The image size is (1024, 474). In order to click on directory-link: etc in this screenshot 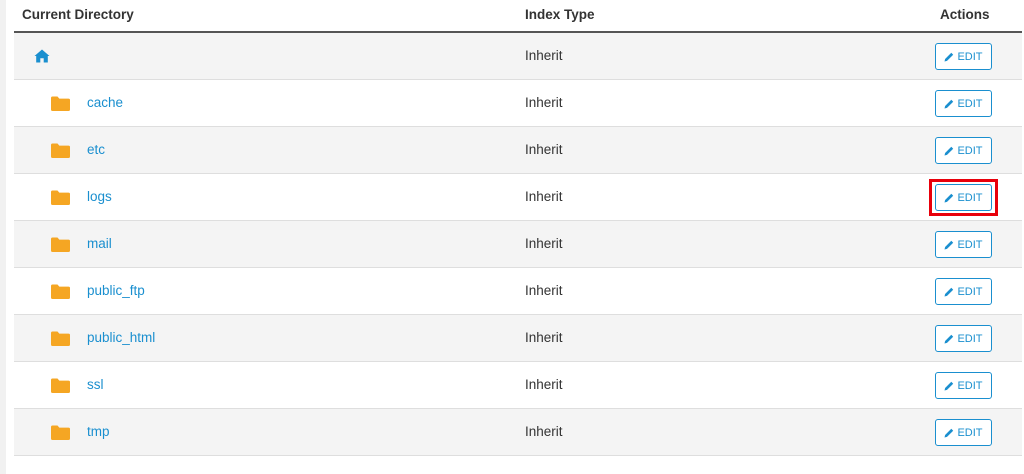, I will do `click(96, 149)`.